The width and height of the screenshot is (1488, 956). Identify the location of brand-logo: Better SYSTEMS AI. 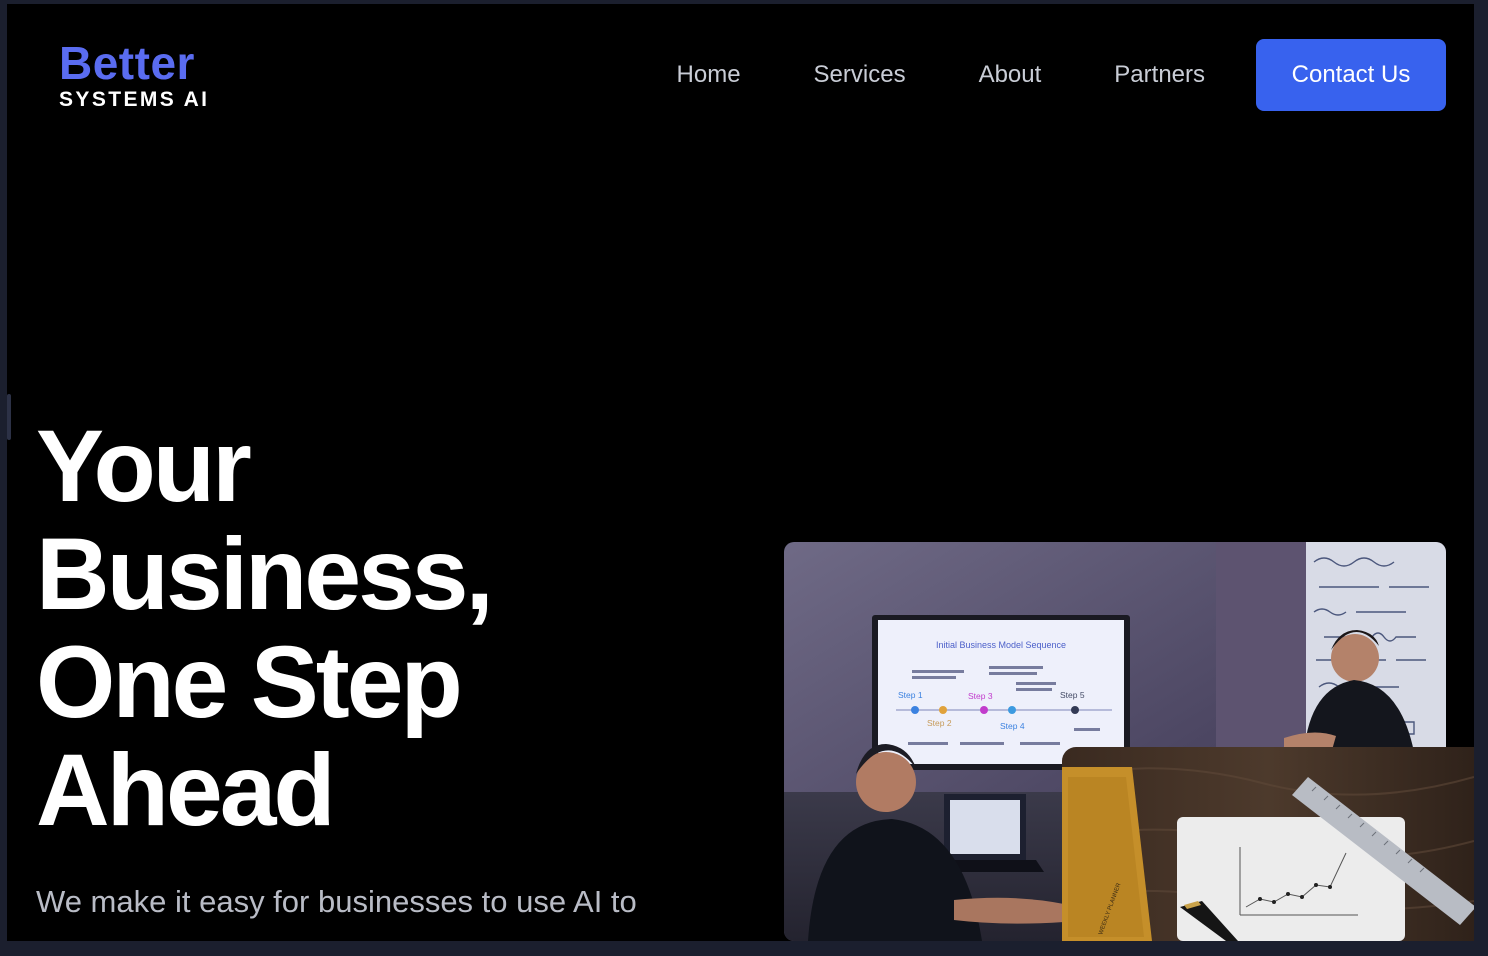
(134, 74).